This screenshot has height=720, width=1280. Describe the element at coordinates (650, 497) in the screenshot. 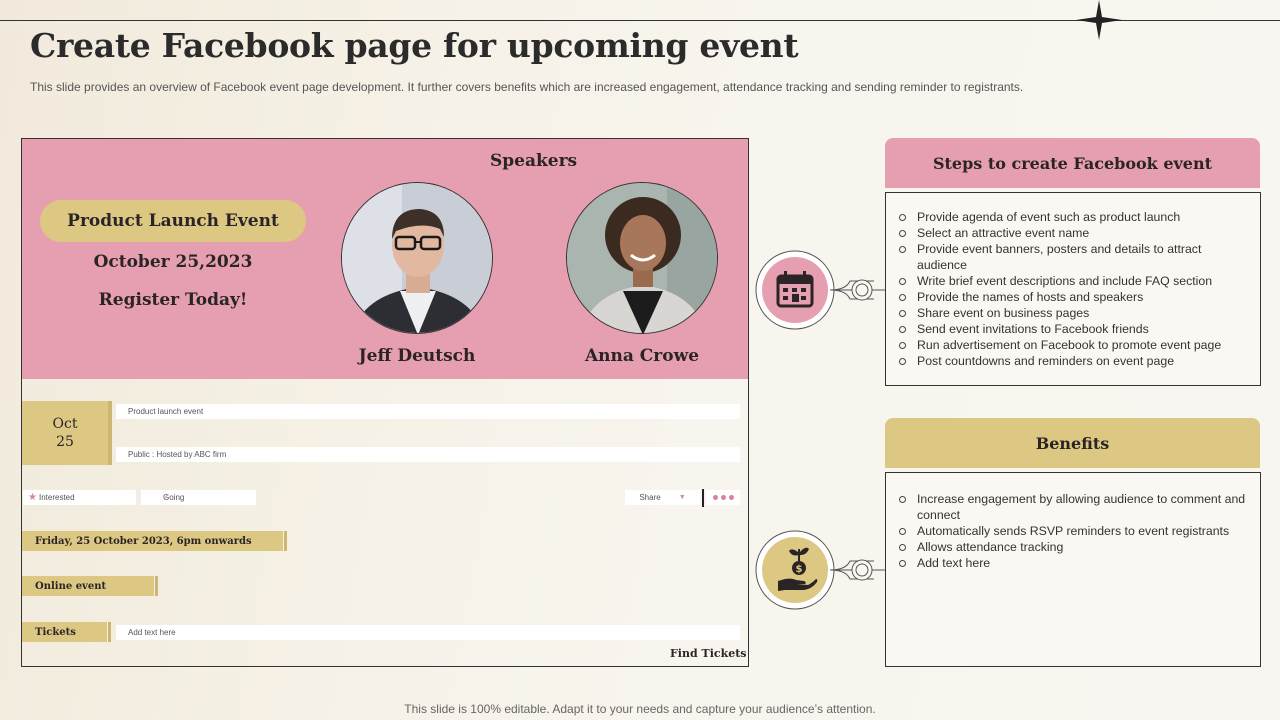

I see `share-label: Share` at that location.